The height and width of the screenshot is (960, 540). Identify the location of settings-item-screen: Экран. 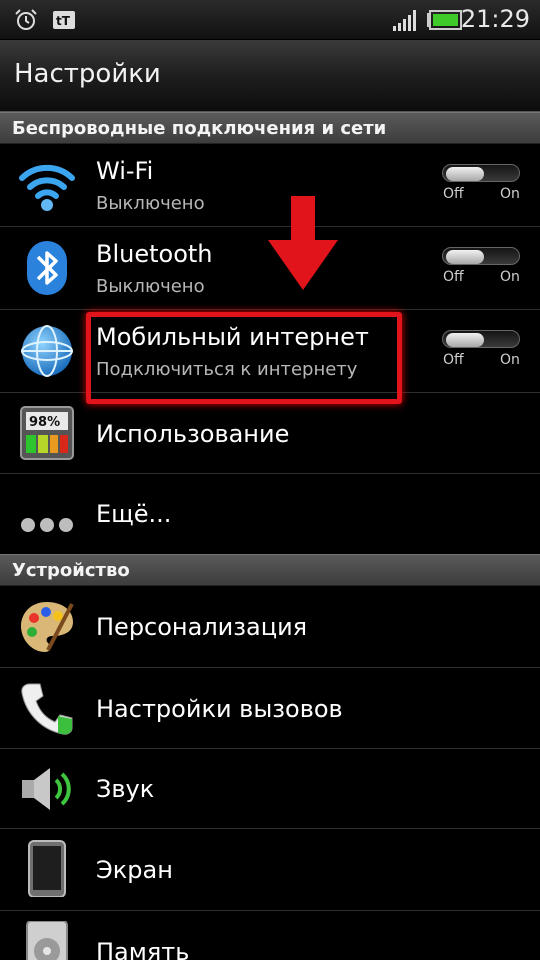
(270, 870).